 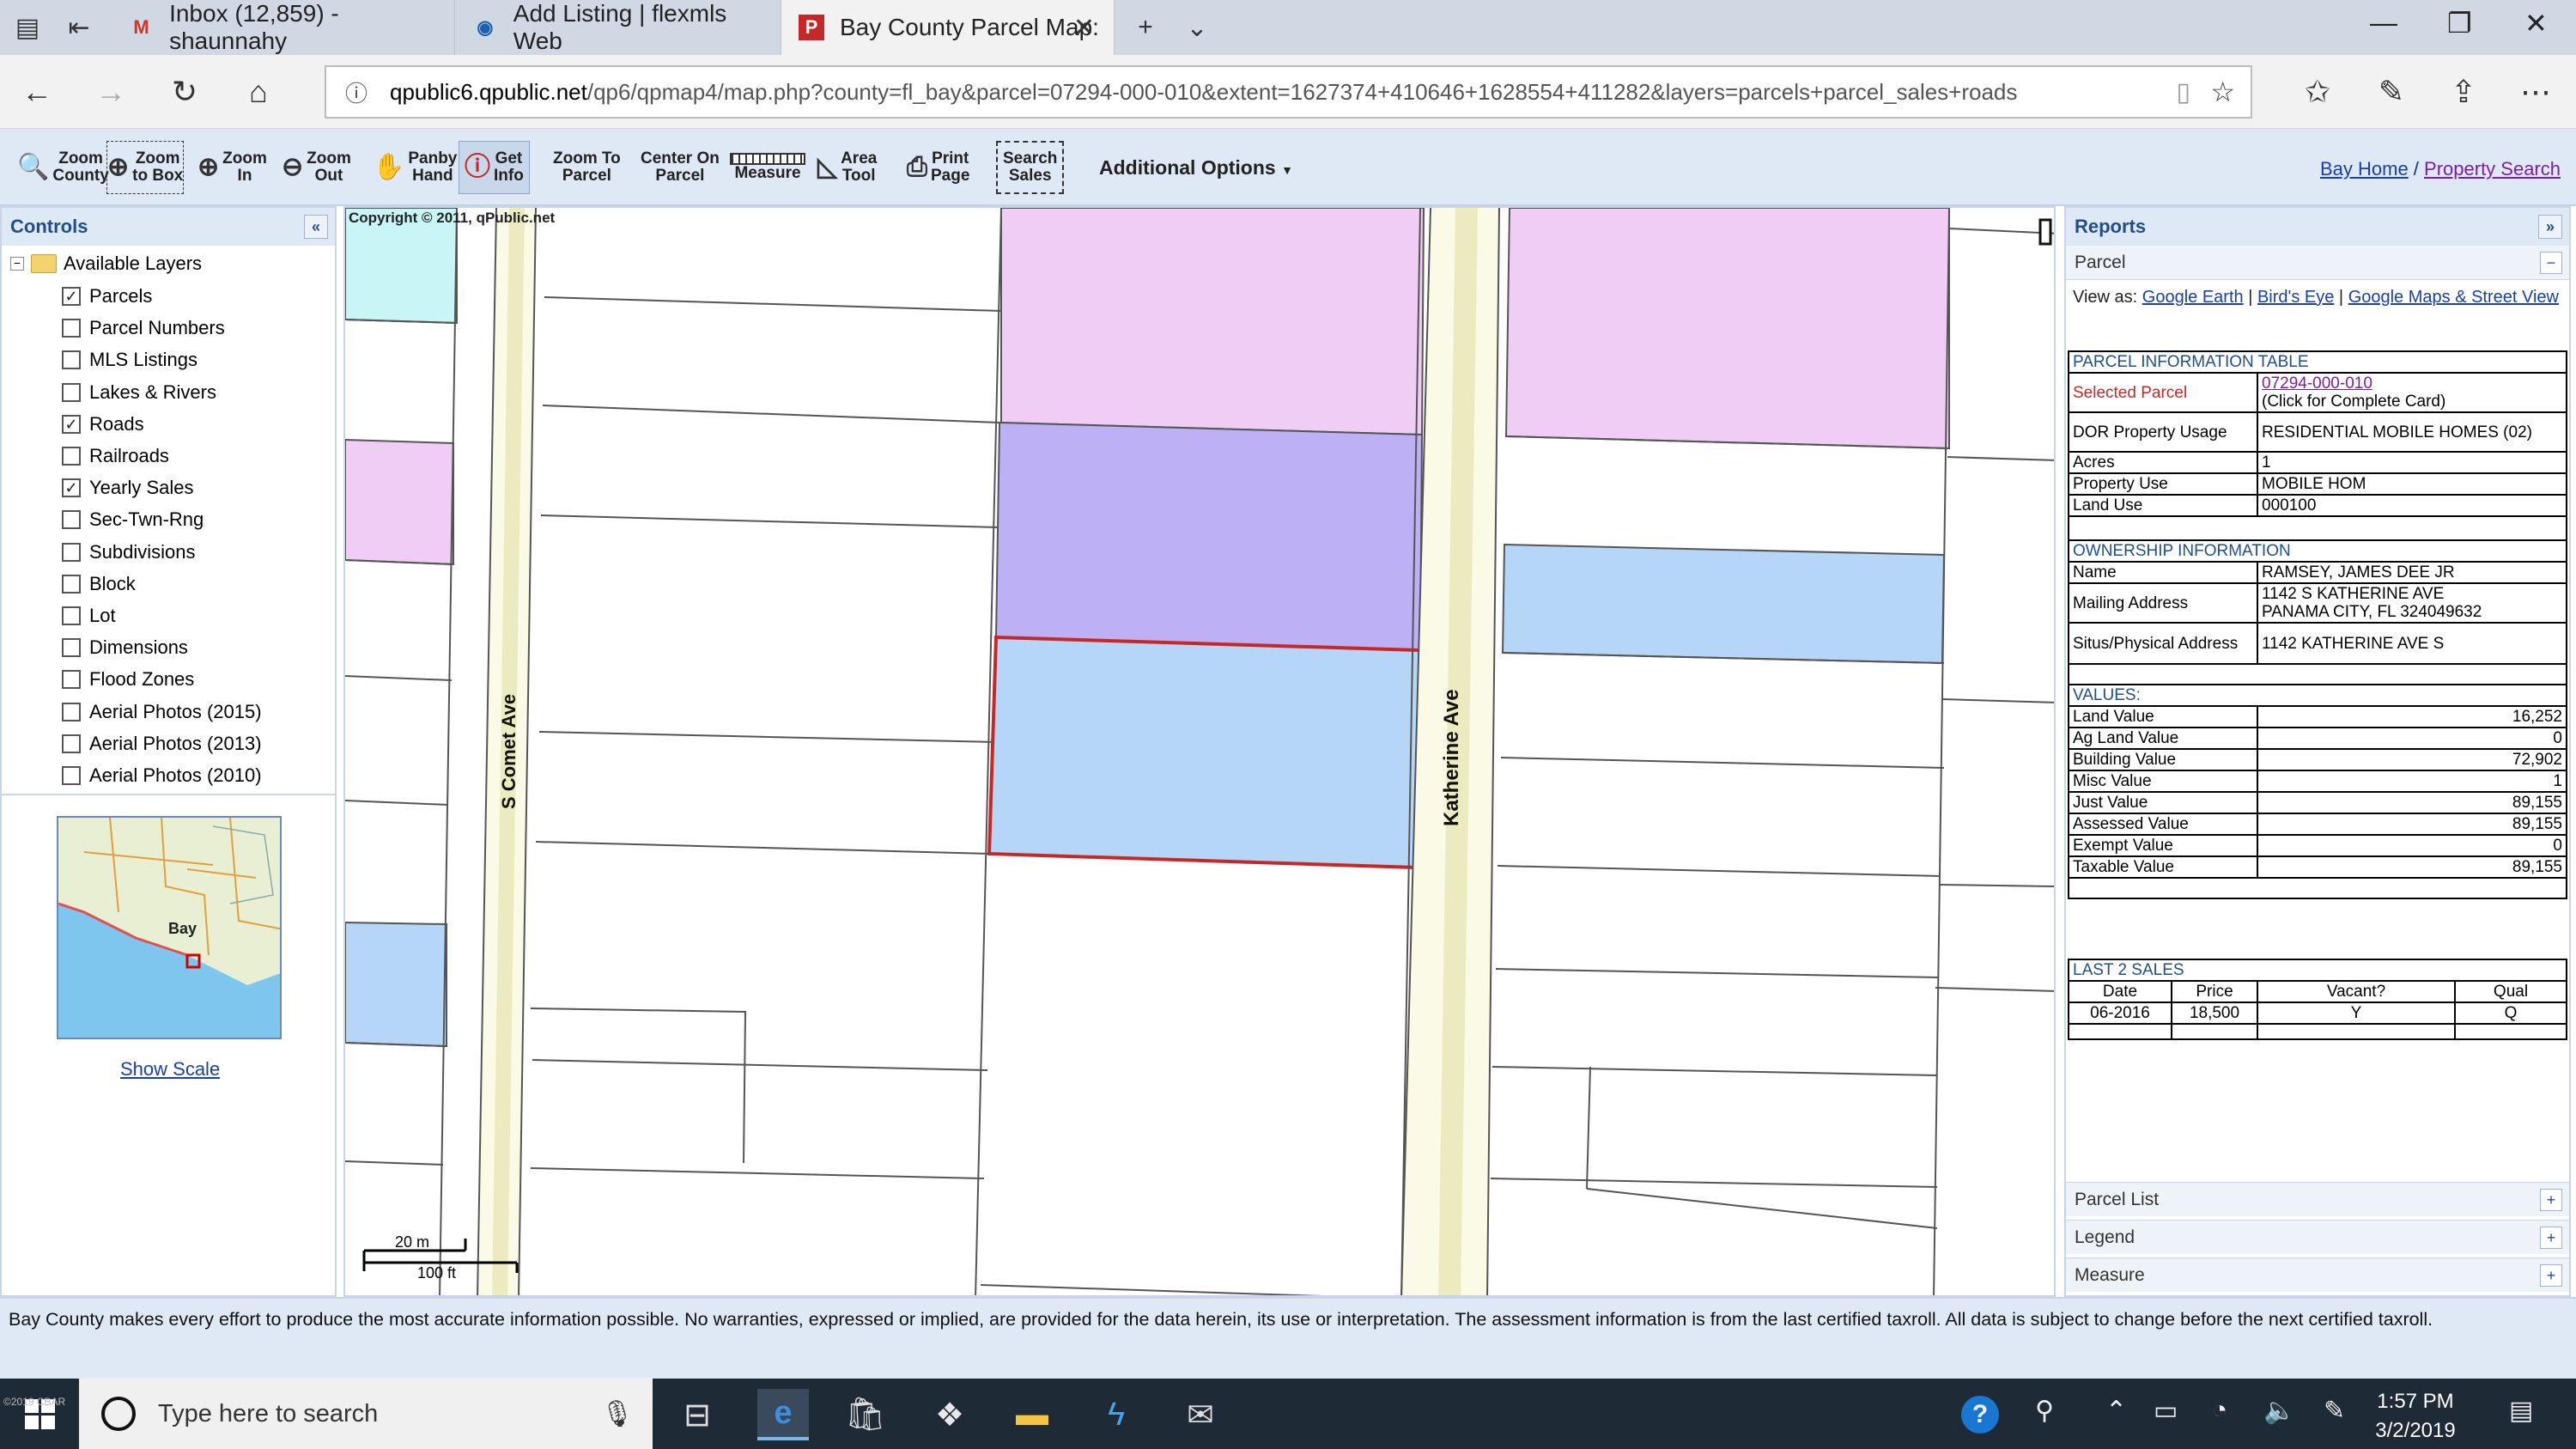 What do you see at coordinates (415, 167) in the screenshot?
I see `pan-hand-button: ✋ Panby Hand` at bounding box center [415, 167].